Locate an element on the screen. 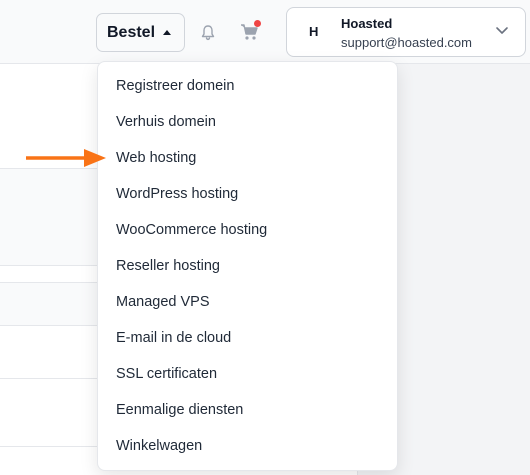 The image size is (530, 475). account-switcher: H Hoasted support@hoasted.com is located at coordinates (406, 32).